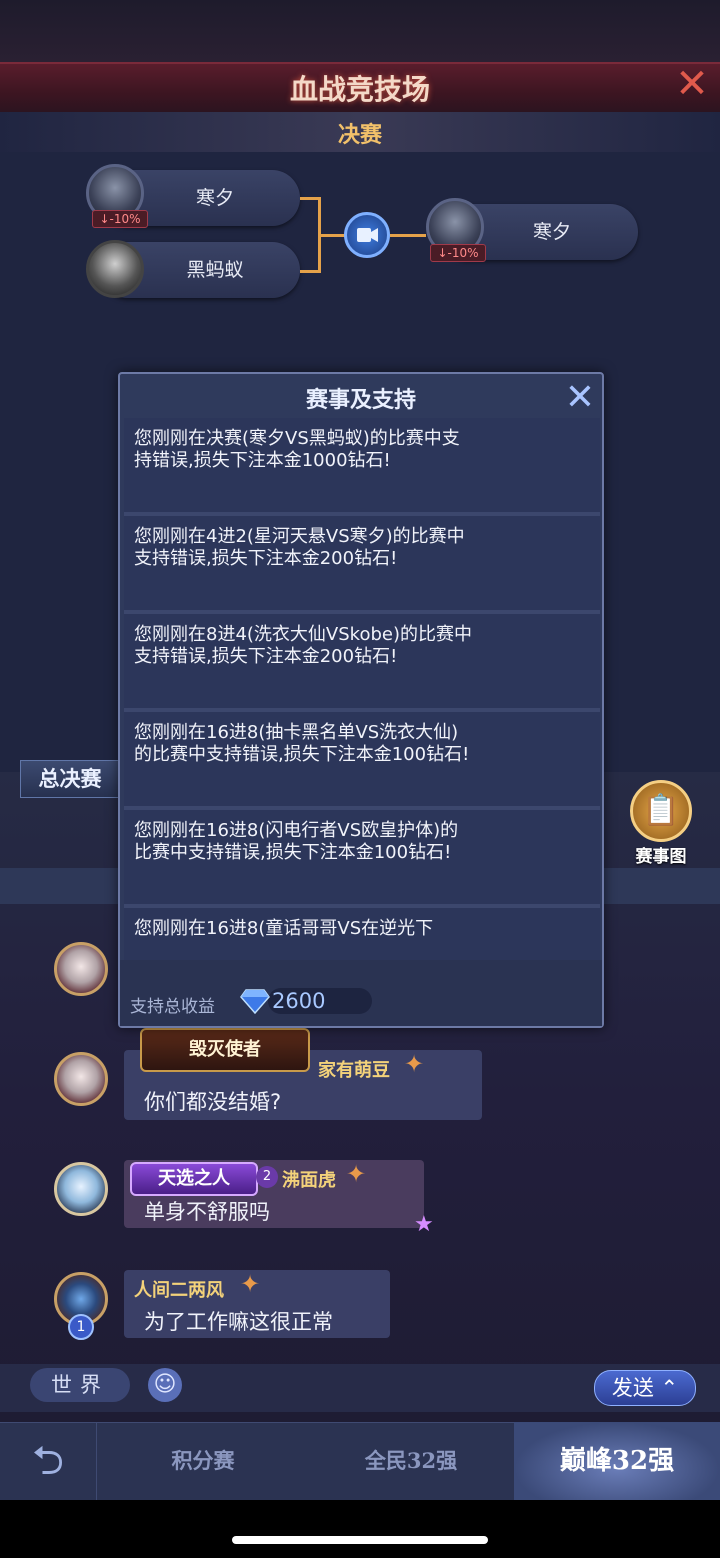 The height and width of the screenshot is (1558, 720). What do you see at coordinates (70, 779) in the screenshot?
I see `tab-final: 总决赛` at bounding box center [70, 779].